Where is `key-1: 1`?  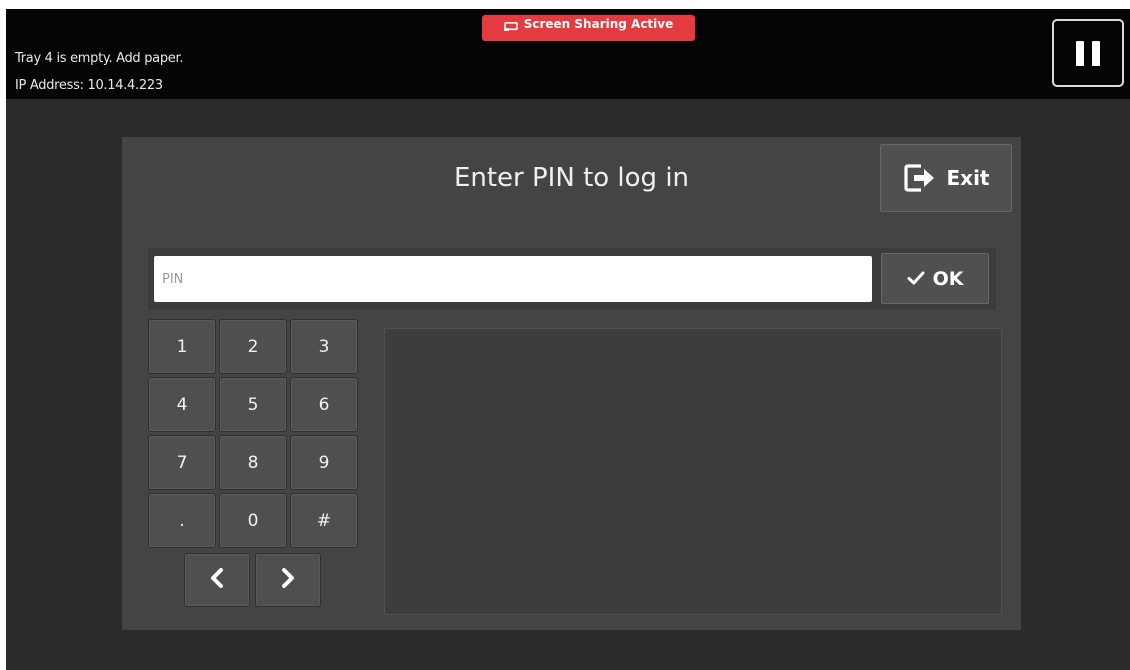
key-1: 1 is located at coordinates (182, 346).